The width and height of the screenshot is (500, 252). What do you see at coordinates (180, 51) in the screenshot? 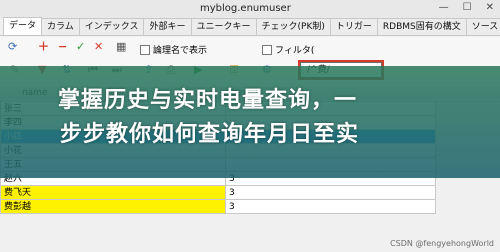
I see `logical-name-label: 論理名で表示` at bounding box center [180, 51].